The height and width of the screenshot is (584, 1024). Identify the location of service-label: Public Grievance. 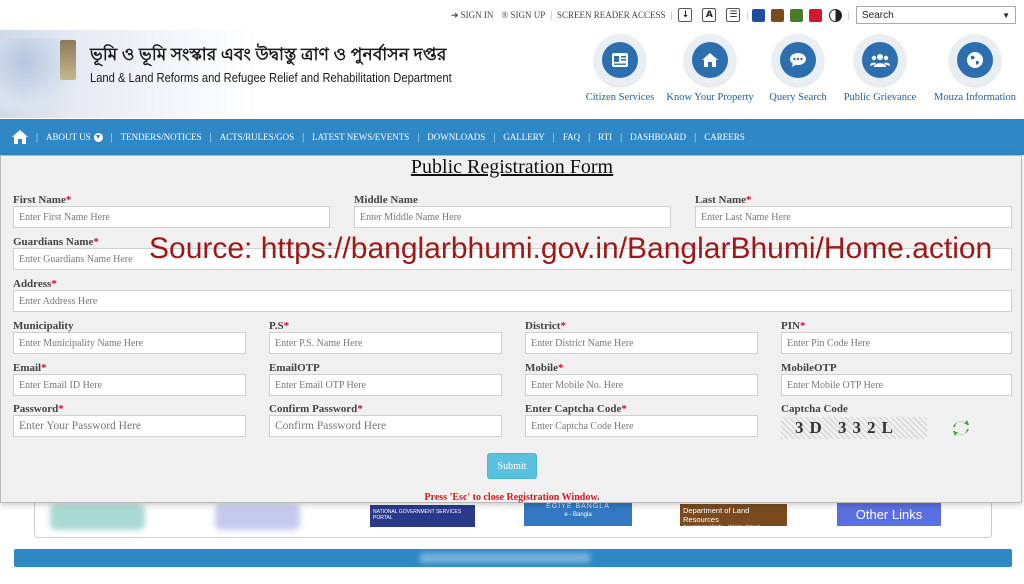
(880, 97).